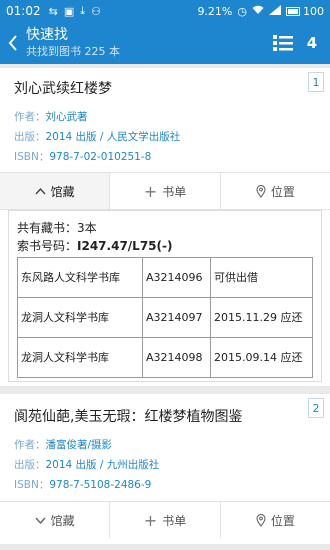  I want to click on status-right: 9.21% ◷ 100, so click(260, 11).